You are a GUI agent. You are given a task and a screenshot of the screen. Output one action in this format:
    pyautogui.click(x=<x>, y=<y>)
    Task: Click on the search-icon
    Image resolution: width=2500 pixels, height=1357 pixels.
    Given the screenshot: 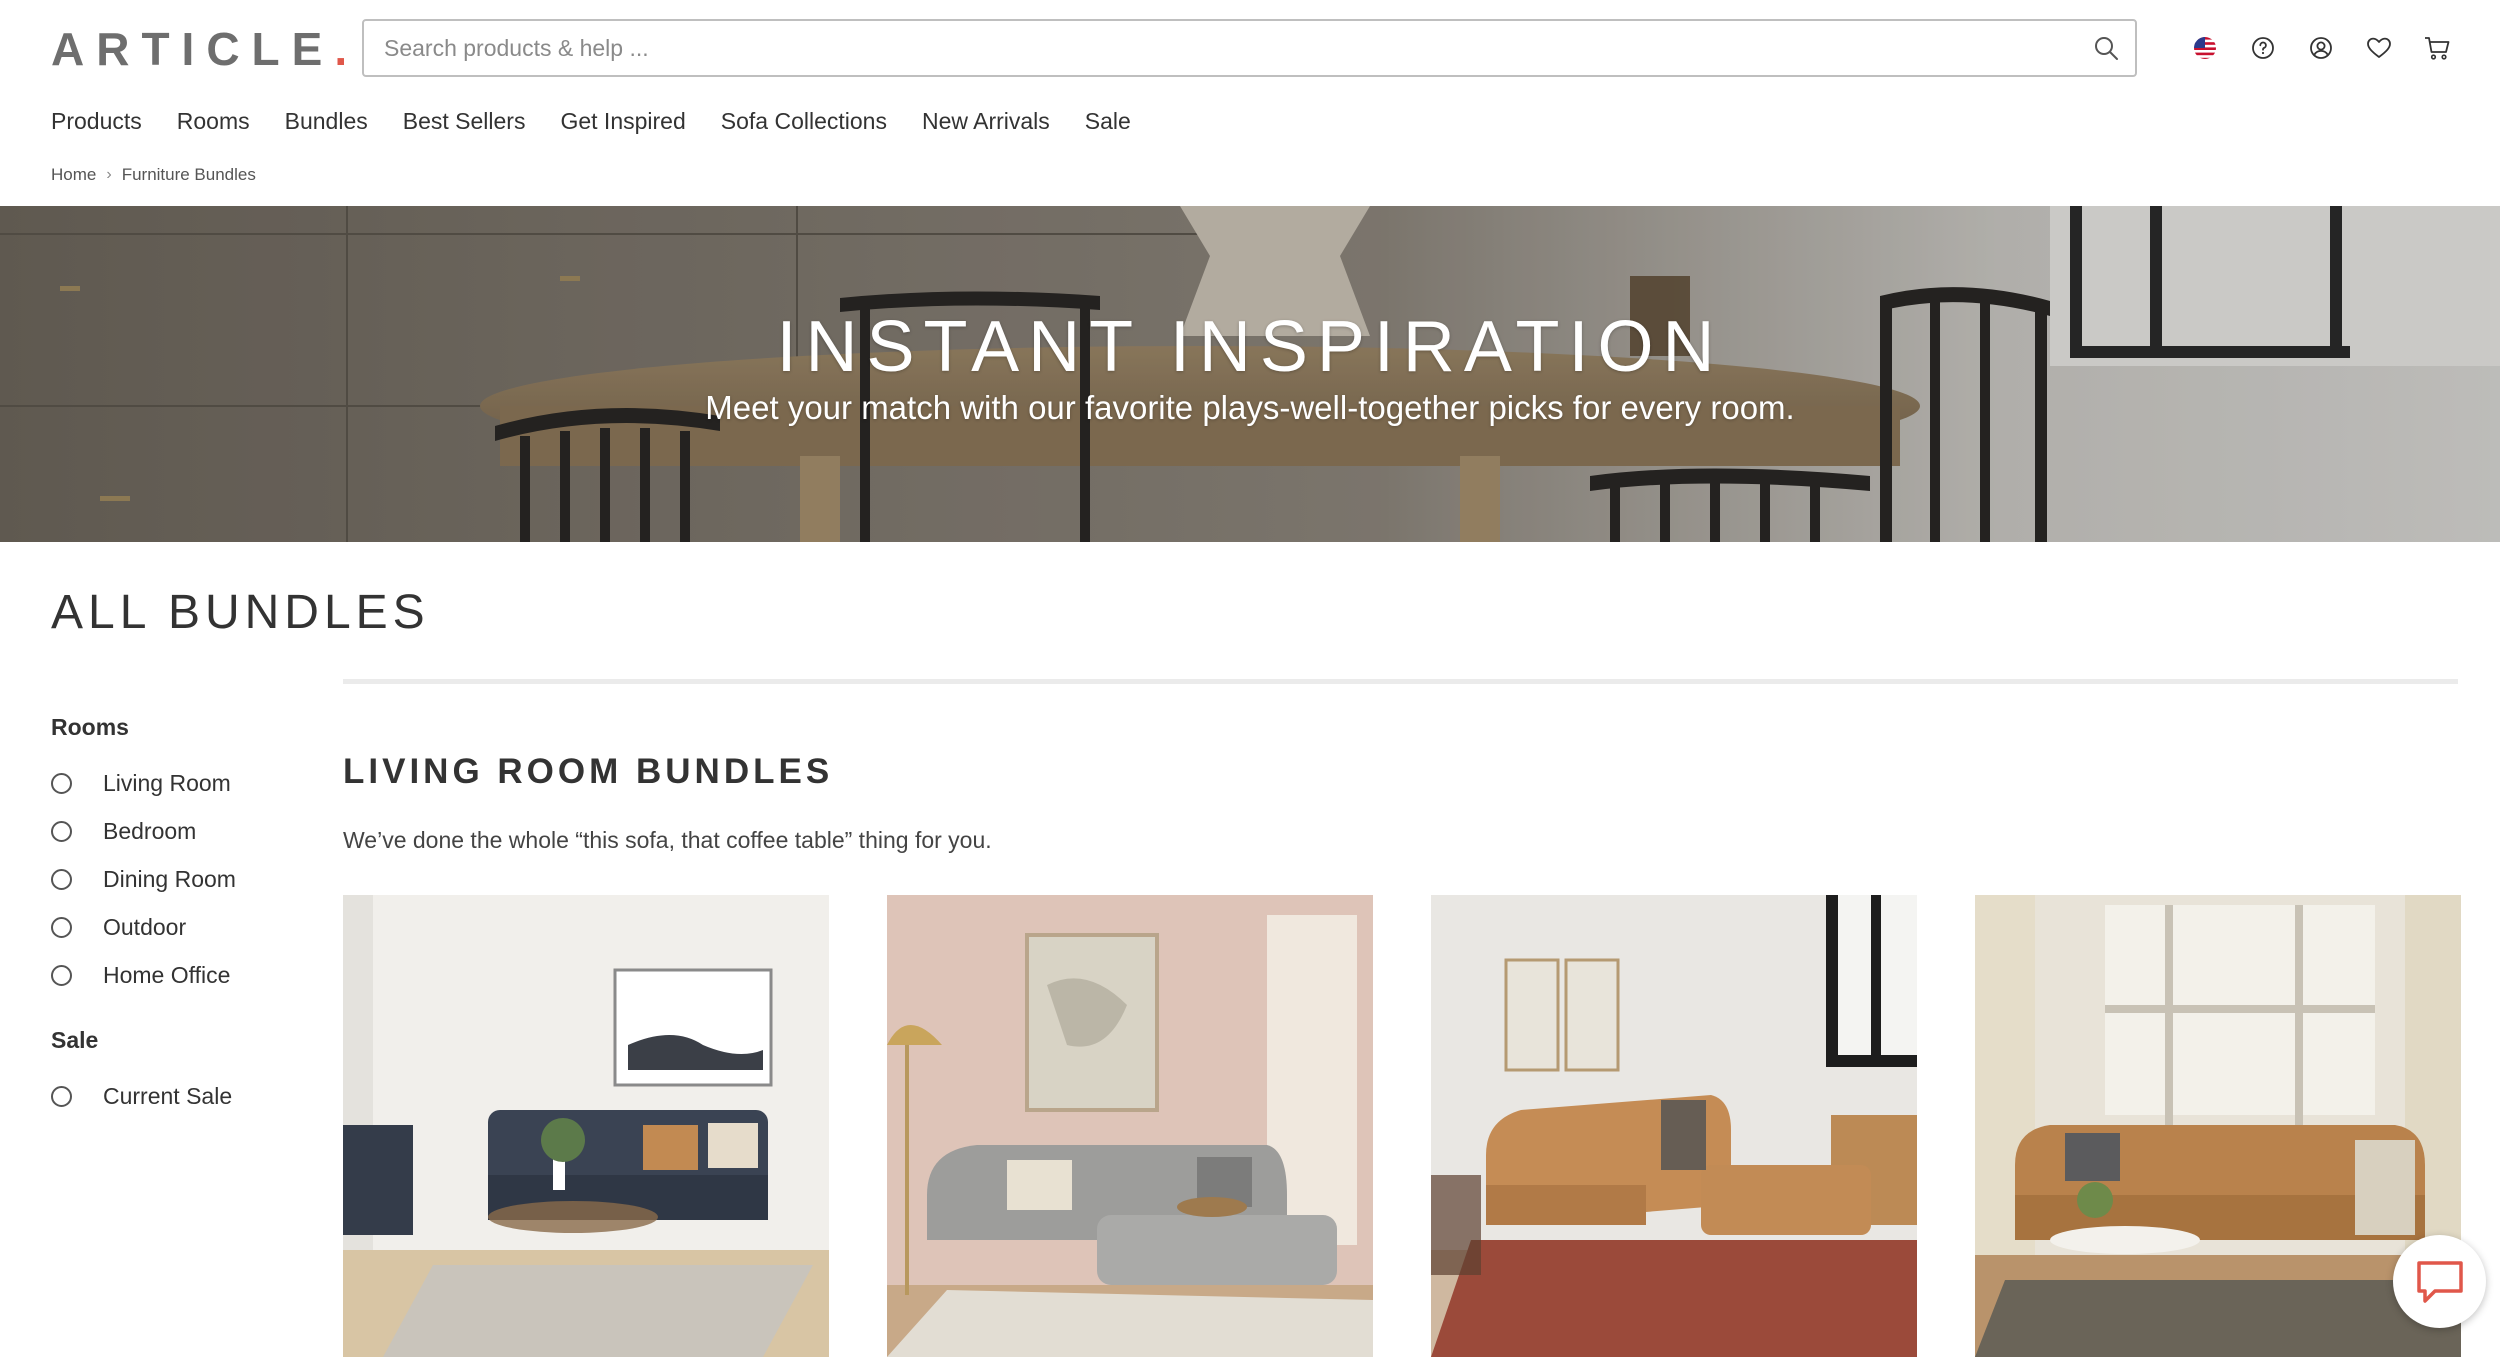 What is the action you would take?
    pyautogui.click(x=2106, y=48)
    